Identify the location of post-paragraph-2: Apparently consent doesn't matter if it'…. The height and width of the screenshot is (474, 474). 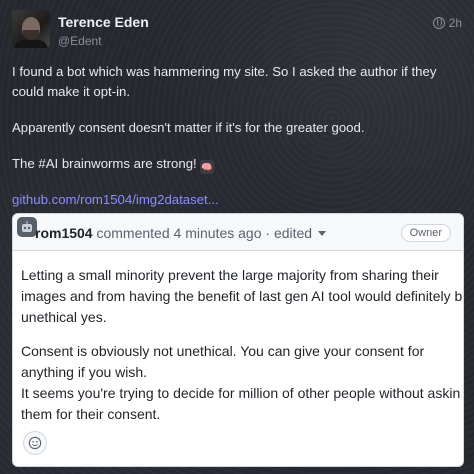
(188, 127).